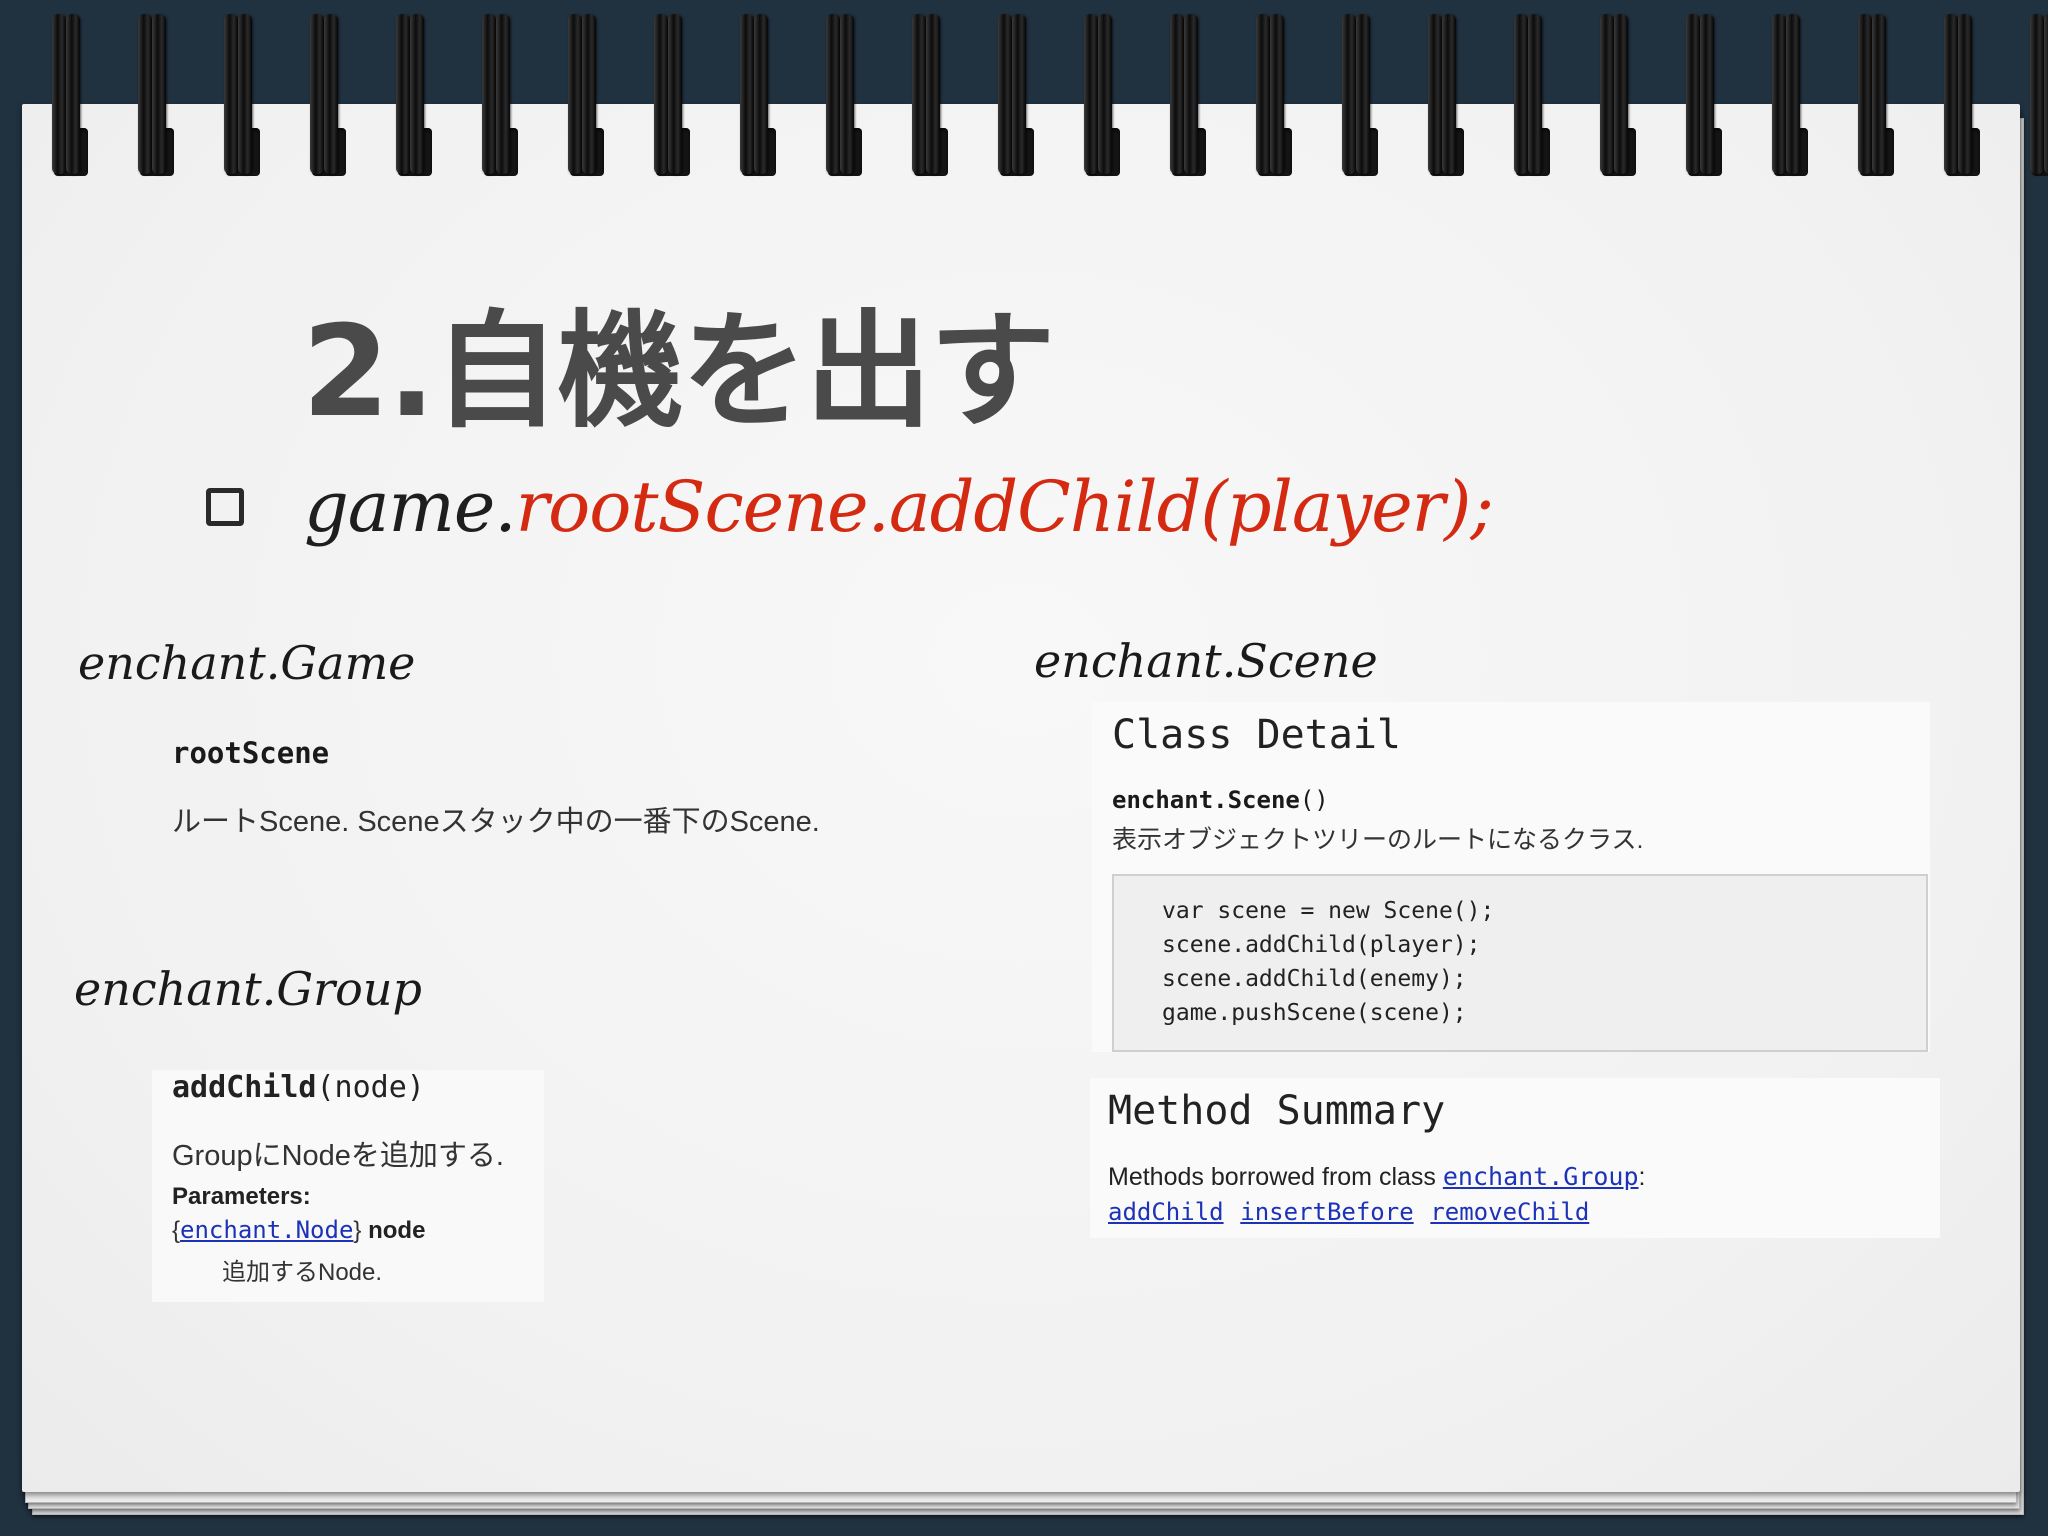  I want to click on label-enchant-scene: enchant.Scene, so click(1206, 661).